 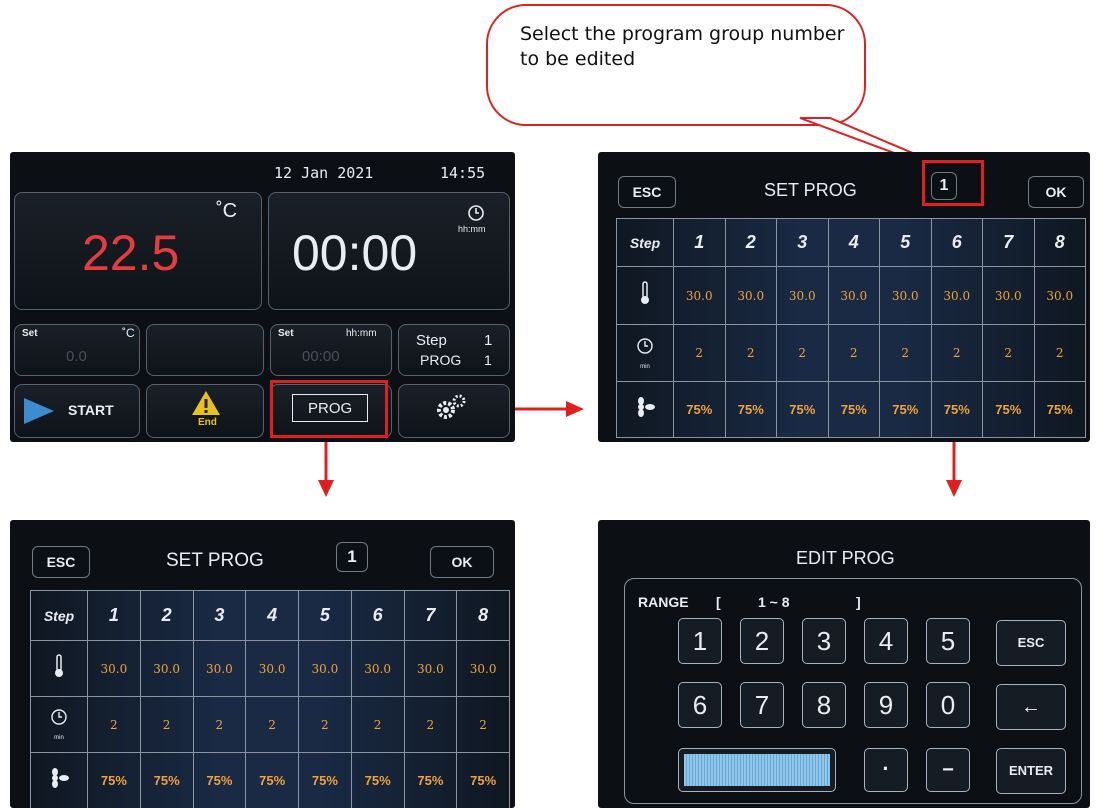 I want to click on step-number: 7, so click(x=1008, y=242).